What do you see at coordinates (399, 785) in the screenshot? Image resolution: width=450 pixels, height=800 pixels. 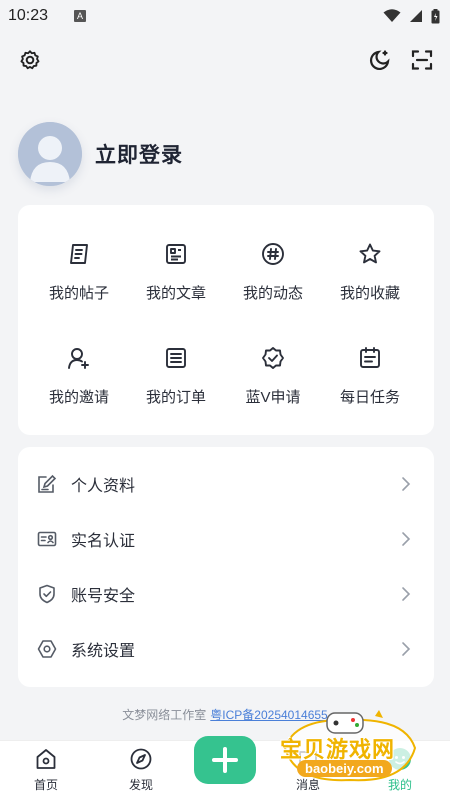 I see `tab-label: 我的` at bounding box center [399, 785].